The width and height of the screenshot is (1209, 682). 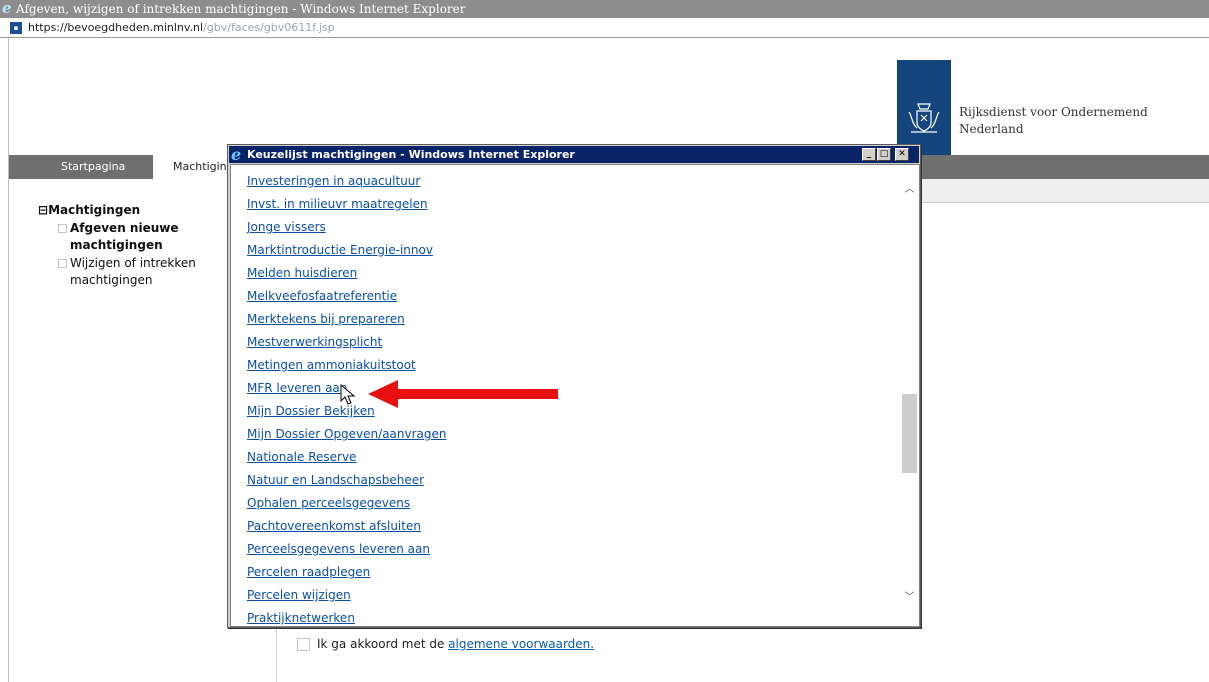 What do you see at coordinates (1053, 112) in the screenshot?
I see `brand-line-1: Rijksdienst voor Ondernemend` at bounding box center [1053, 112].